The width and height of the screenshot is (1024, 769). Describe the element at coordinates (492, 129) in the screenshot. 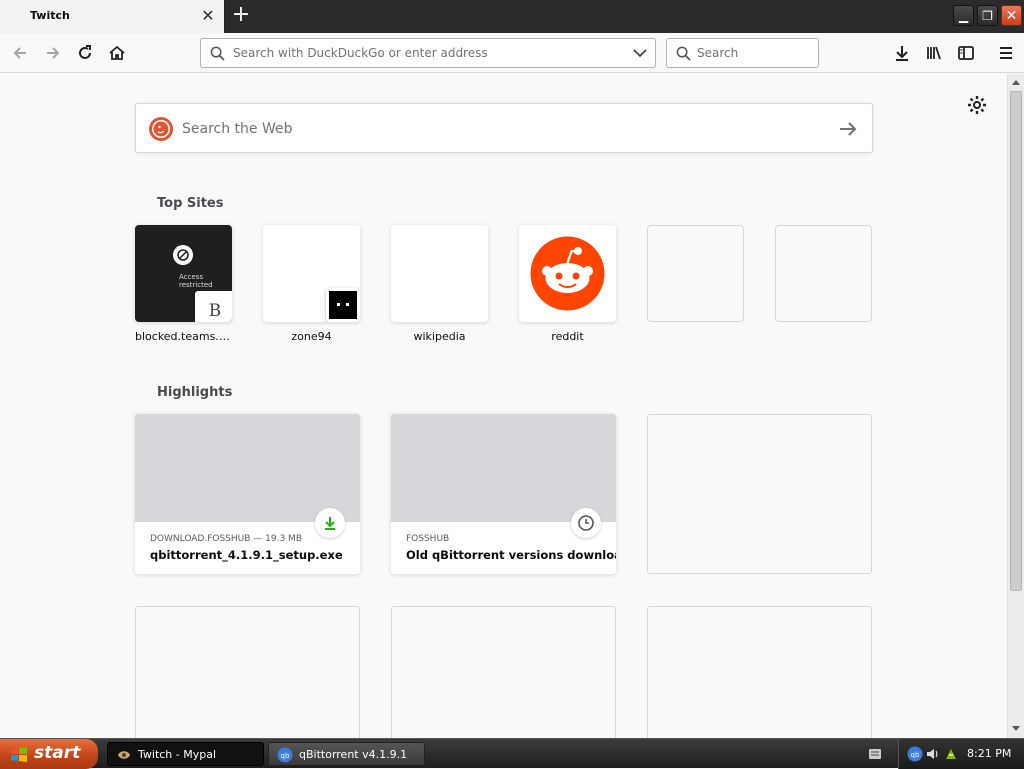

I see `web-search-input` at that location.